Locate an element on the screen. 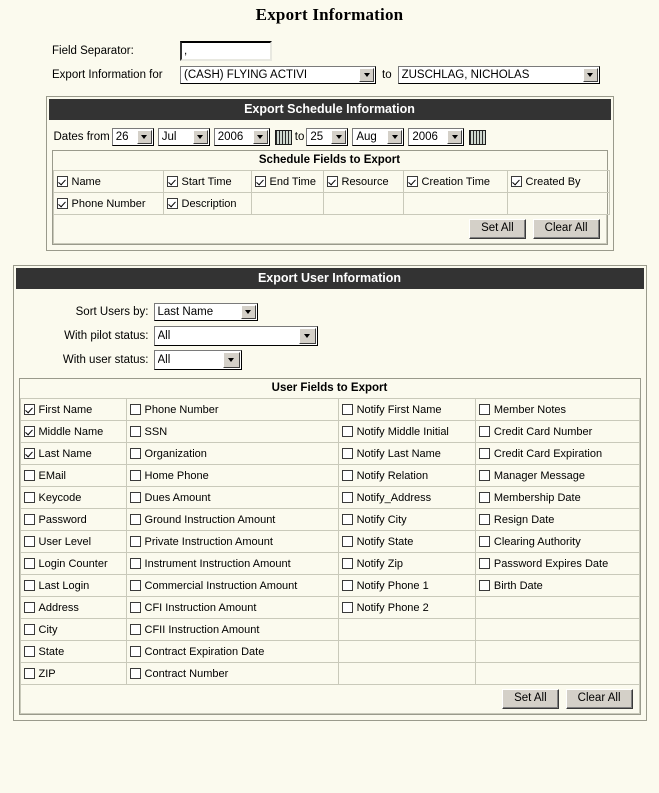 This screenshot has width=659, height=793. field-cell: Login Counter is located at coordinates (73, 563).